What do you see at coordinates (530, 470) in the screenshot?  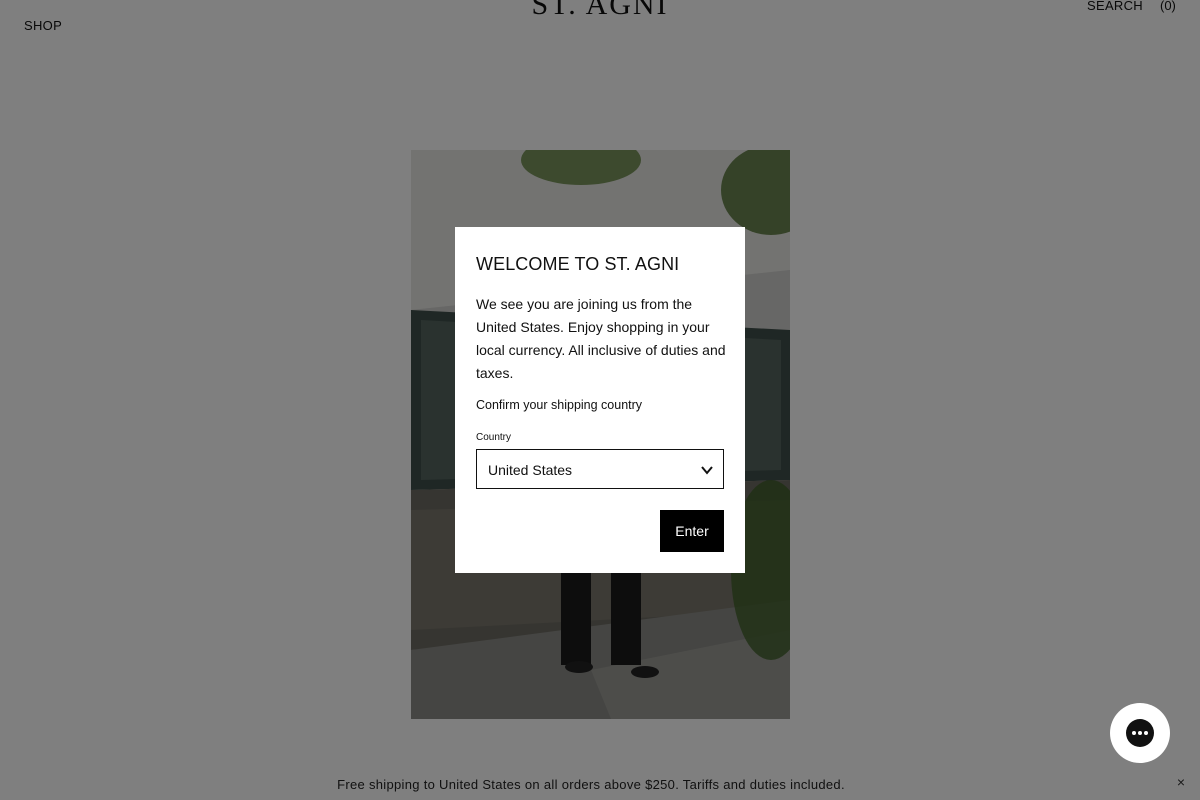 I see `country-select-value: United States` at bounding box center [530, 470].